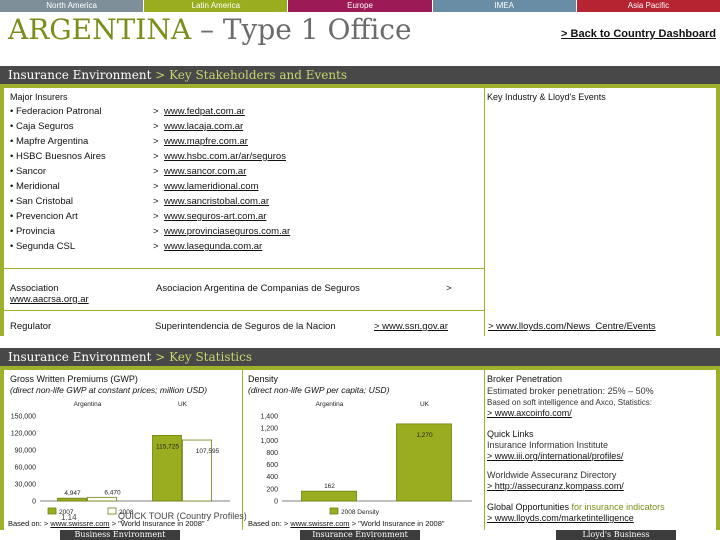 The height and width of the screenshot is (540, 720). Describe the element at coordinates (555, 486) in the screenshot. I see `assecuranz-link: > http://assecuranz.kompass.com/` at that location.